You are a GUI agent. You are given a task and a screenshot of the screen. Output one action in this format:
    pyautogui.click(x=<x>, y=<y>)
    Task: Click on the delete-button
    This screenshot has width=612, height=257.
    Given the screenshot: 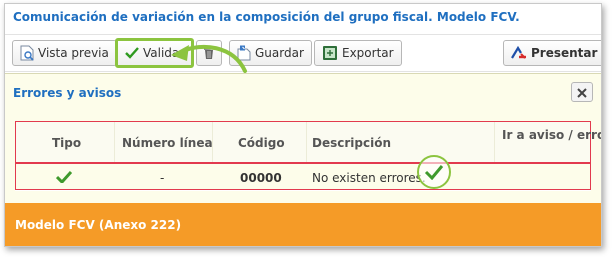 What is the action you would take?
    pyautogui.click(x=209, y=53)
    